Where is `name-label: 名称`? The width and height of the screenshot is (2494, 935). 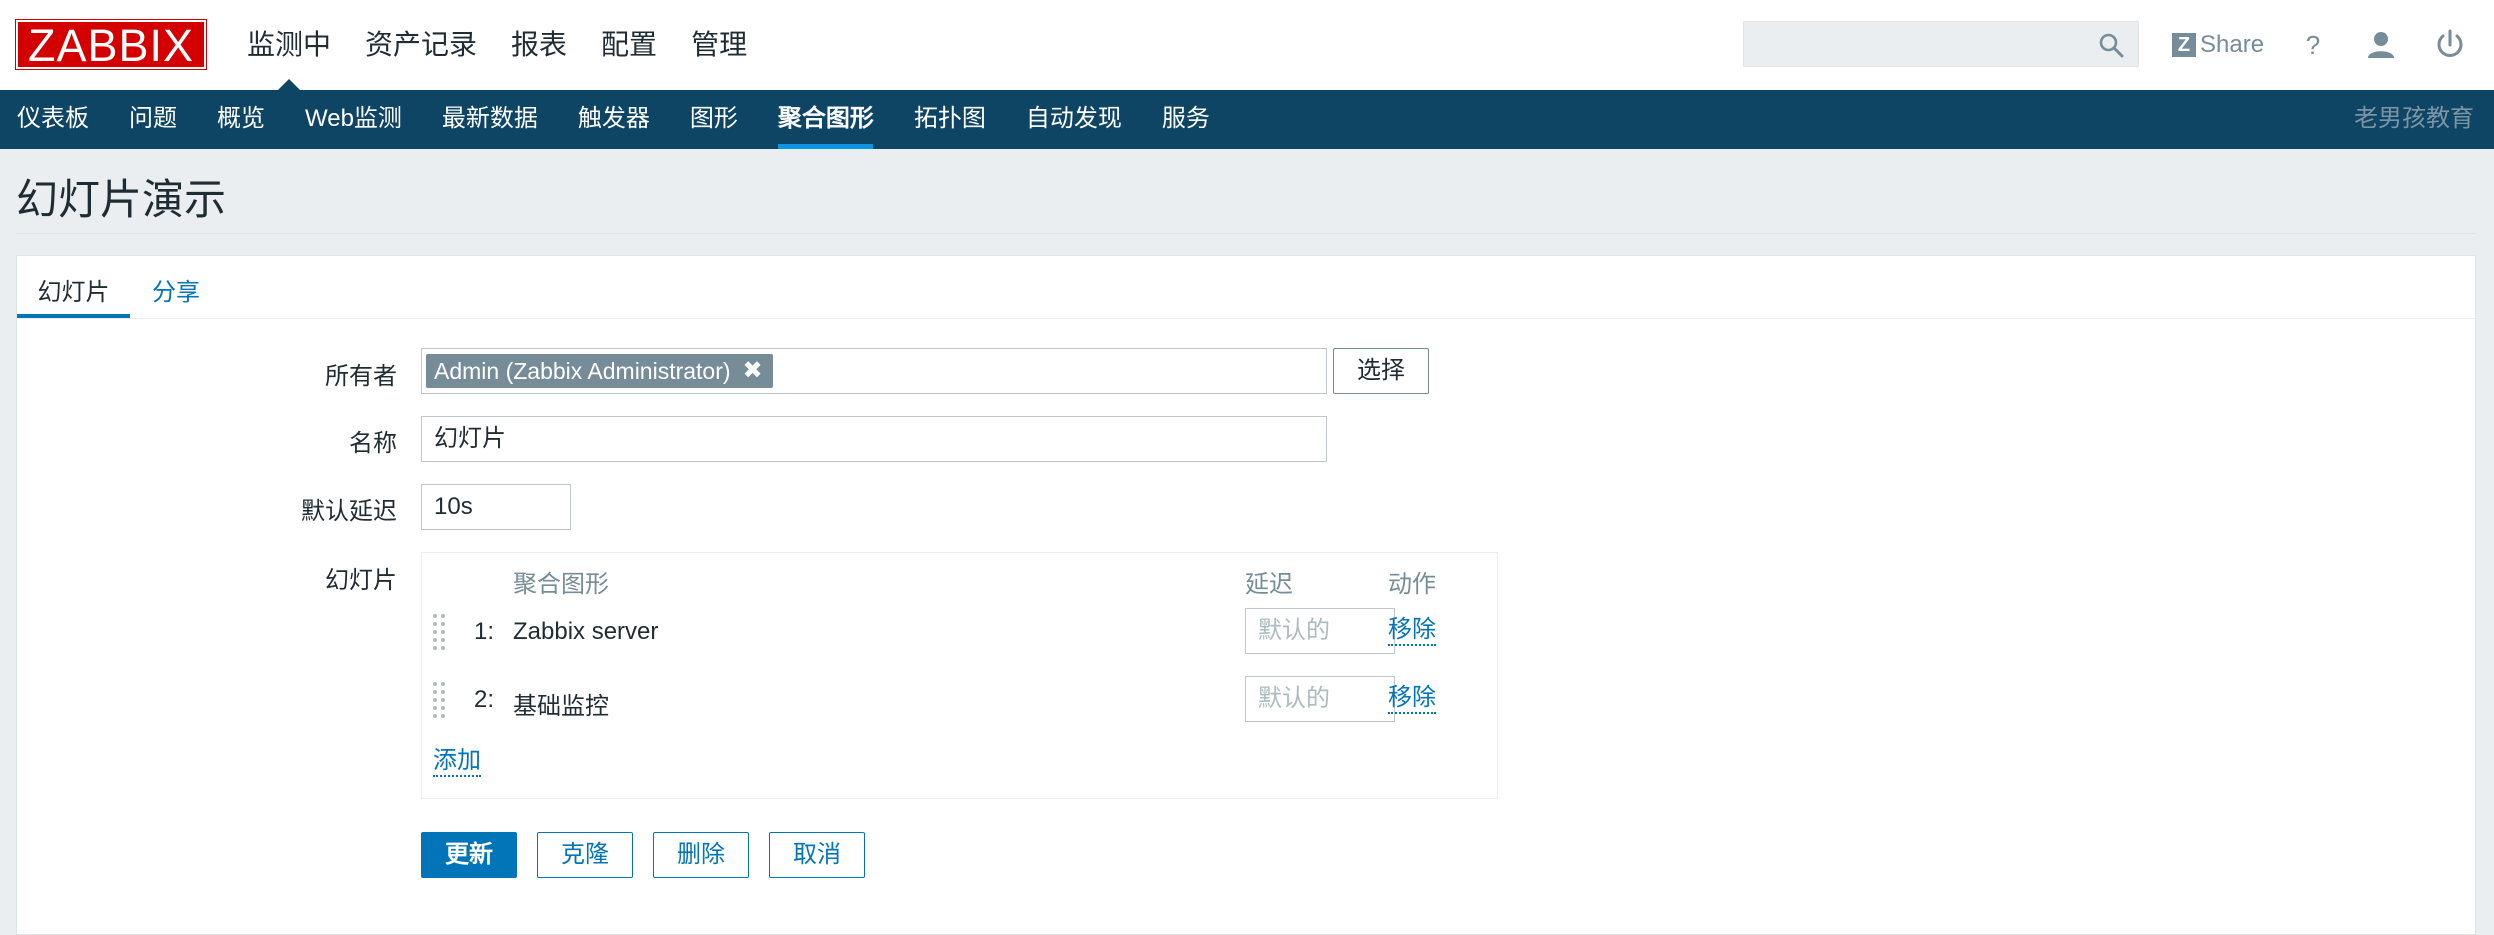 name-label: 名称 is located at coordinates (373, 443).